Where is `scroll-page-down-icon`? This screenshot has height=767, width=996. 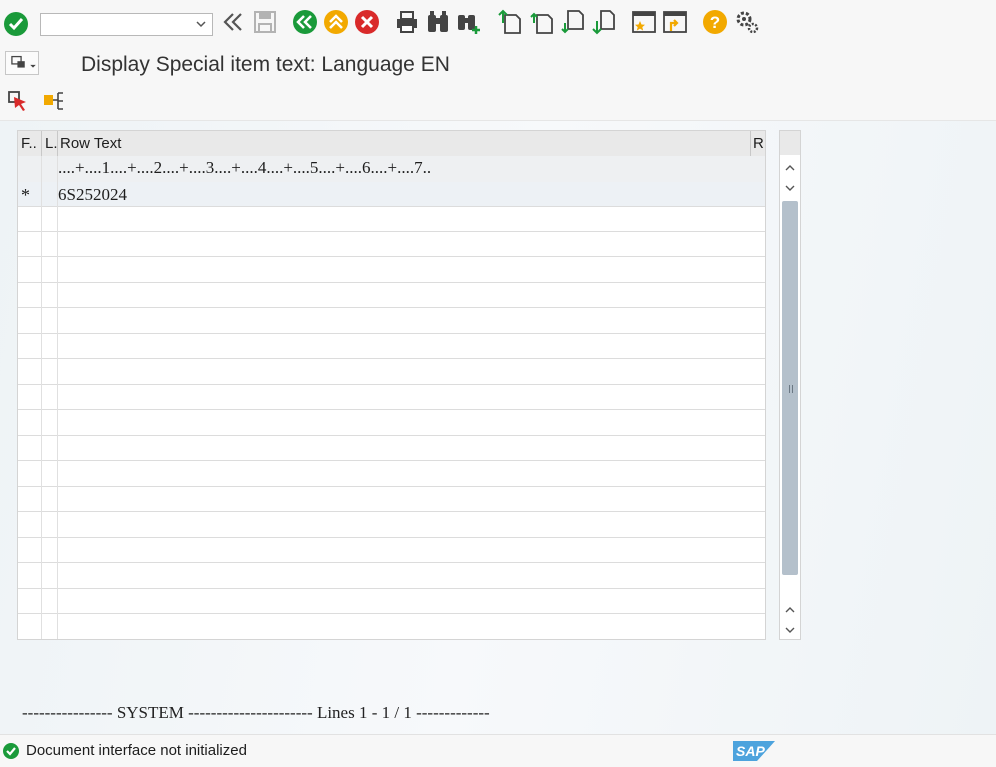
scroll-page-down-icon is located at coordinates (790, 630).